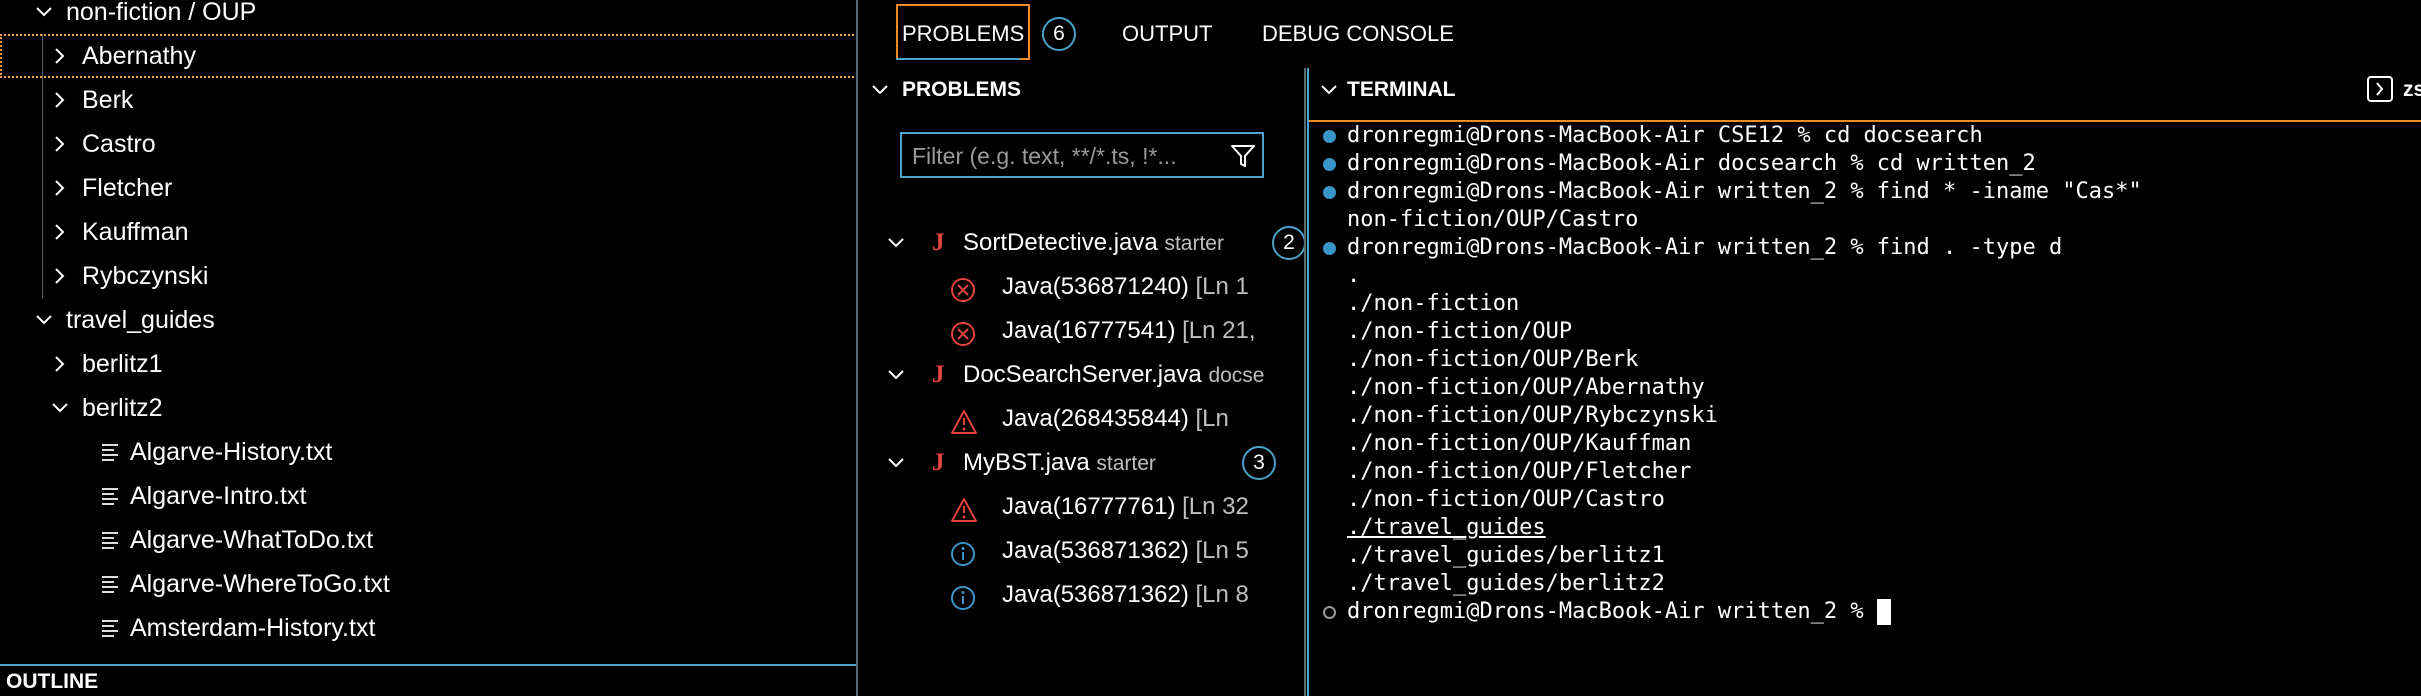  What do you see at coordinates (1082, 287) in the screenshot?
I see `problem-diagnostic-row: Java(536871240) [Ln 1` at bounding box center [1082, 287].